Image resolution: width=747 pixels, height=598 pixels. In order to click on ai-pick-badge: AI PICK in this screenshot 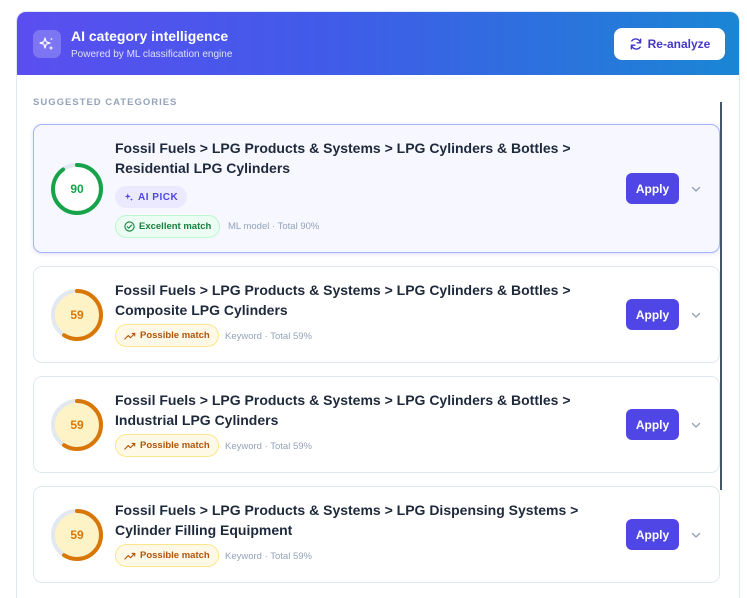, I will do `click(151, 197)`.